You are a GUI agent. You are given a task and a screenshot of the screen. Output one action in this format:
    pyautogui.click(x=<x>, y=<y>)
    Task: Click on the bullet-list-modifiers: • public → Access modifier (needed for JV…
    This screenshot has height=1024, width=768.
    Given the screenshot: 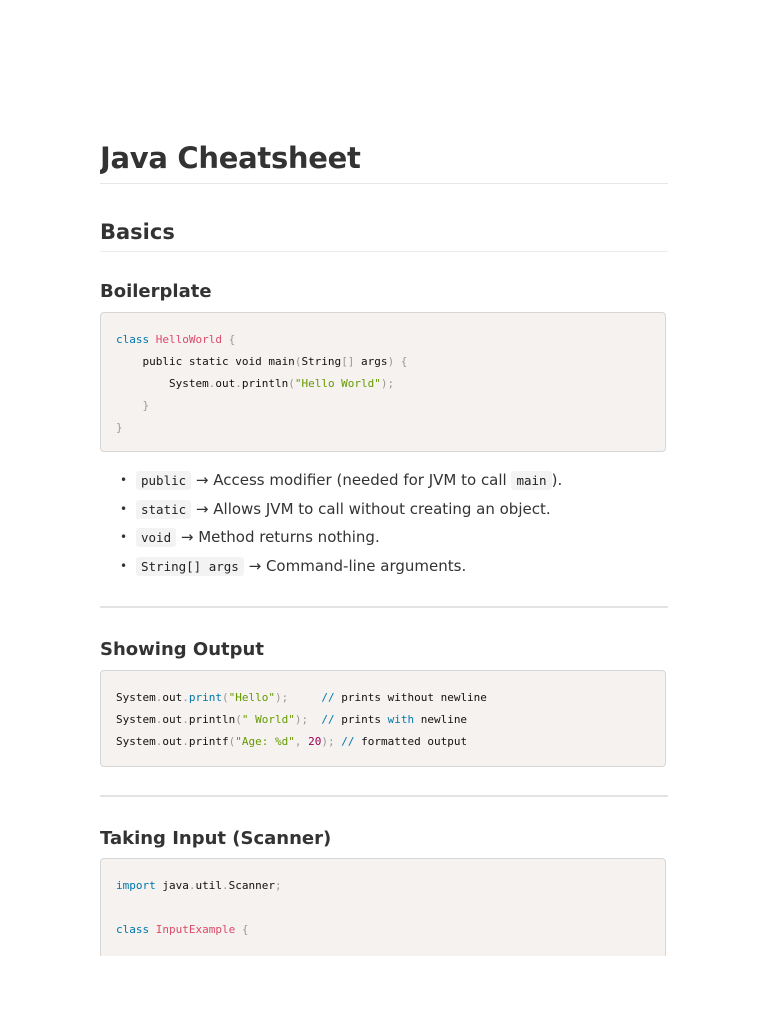 What is the action you would take?
    pyautogui.click(x=341, y=523)
    